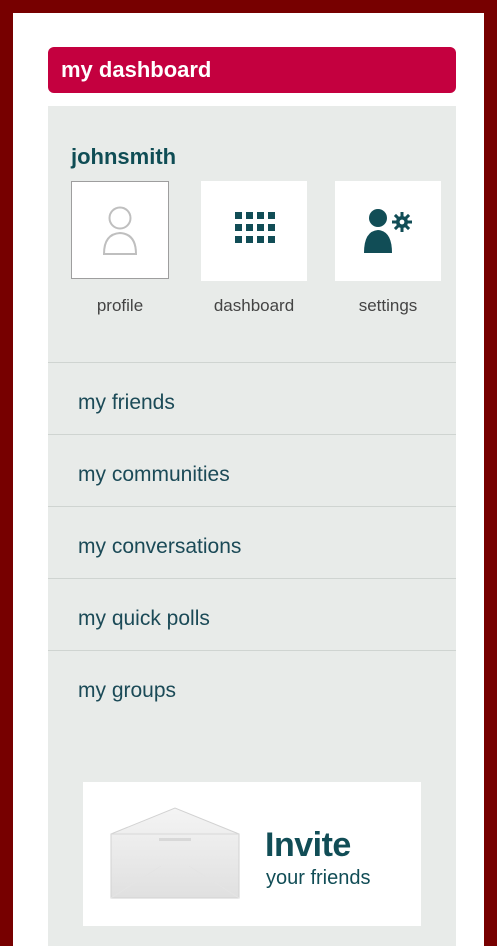  What do you see at coordinates (318, 878) in the screenshot?
I see `invite-subtitle: your friends` at bounding box center [318, 878].